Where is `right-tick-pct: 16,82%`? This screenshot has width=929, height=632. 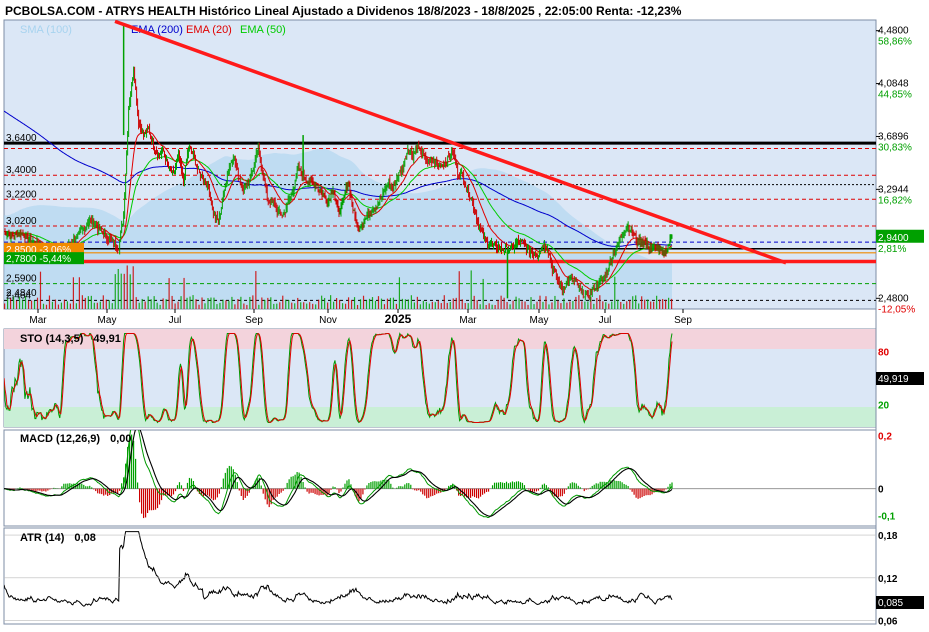
right-tick-pct: 16,82% is located at coordinates (895, 200).